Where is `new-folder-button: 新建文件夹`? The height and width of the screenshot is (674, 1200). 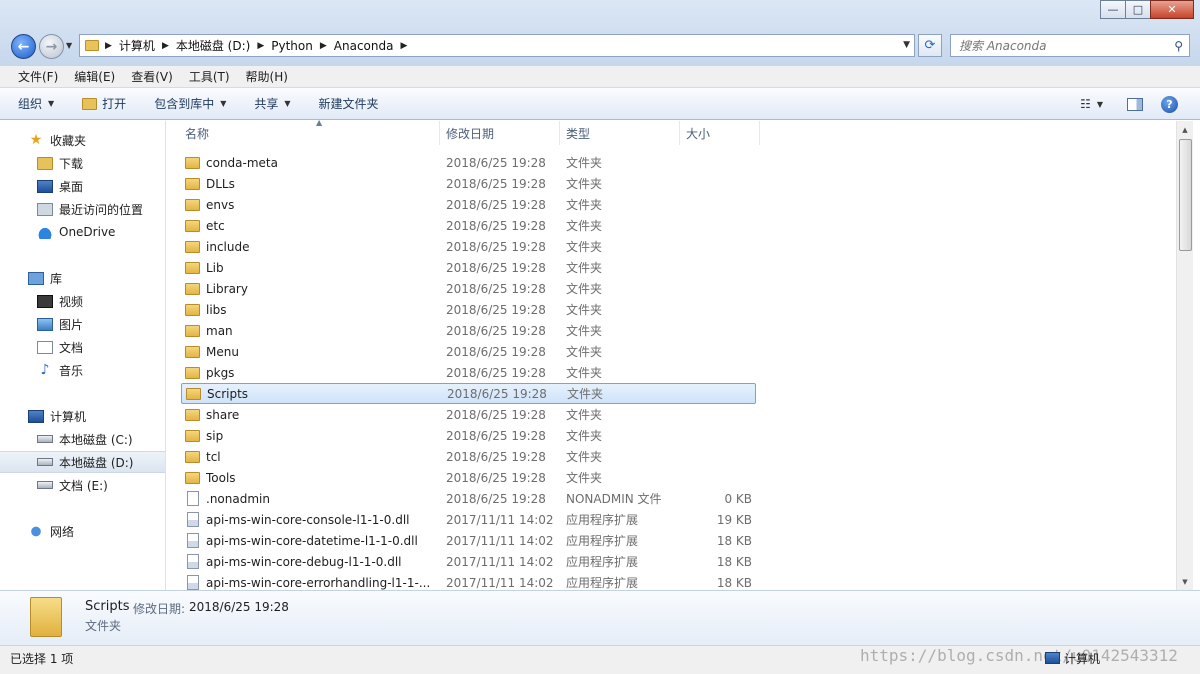
new-folder-button: 新建文件夹 is located at coordinates (349, 103).